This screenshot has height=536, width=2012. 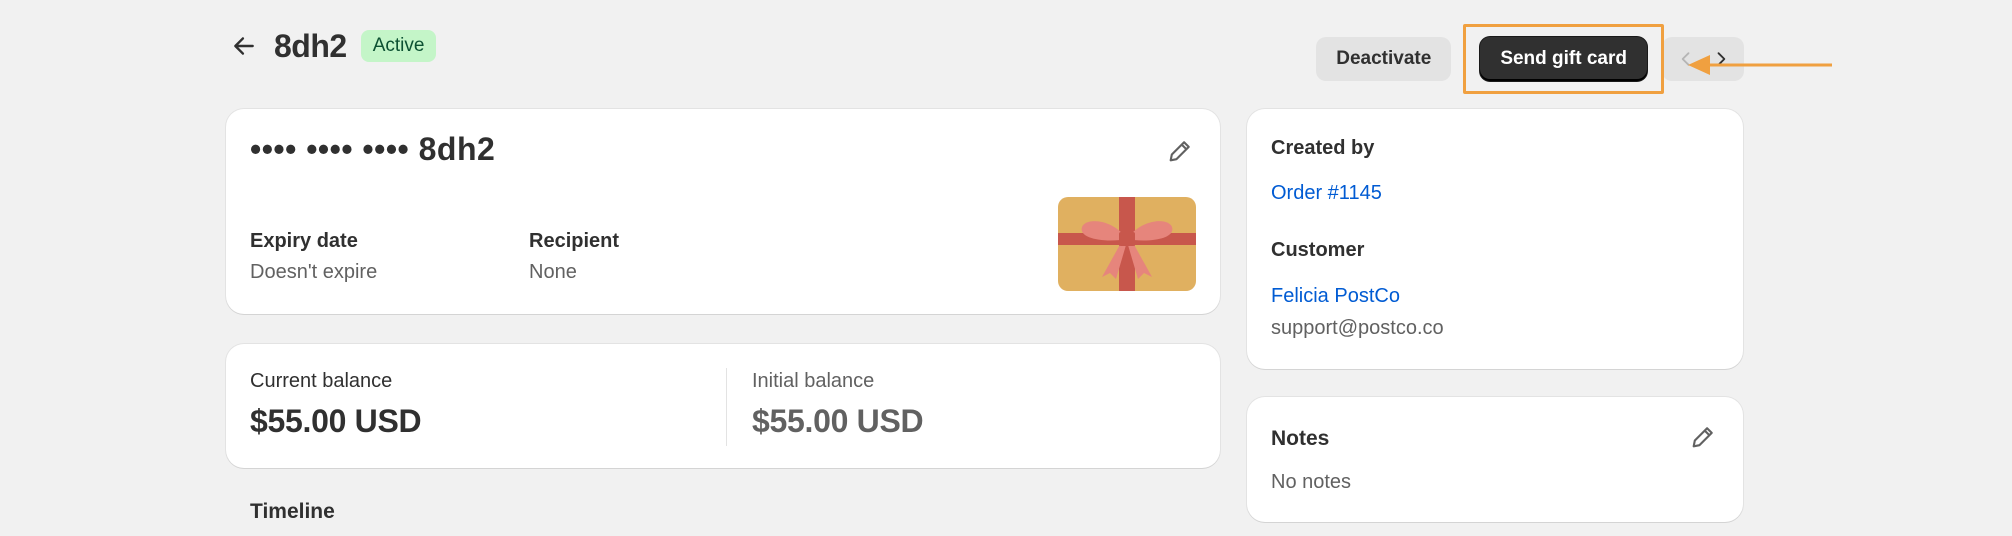 I want to click on current-balance: Current balance $55.00 USD, so click(x=336, y=405).